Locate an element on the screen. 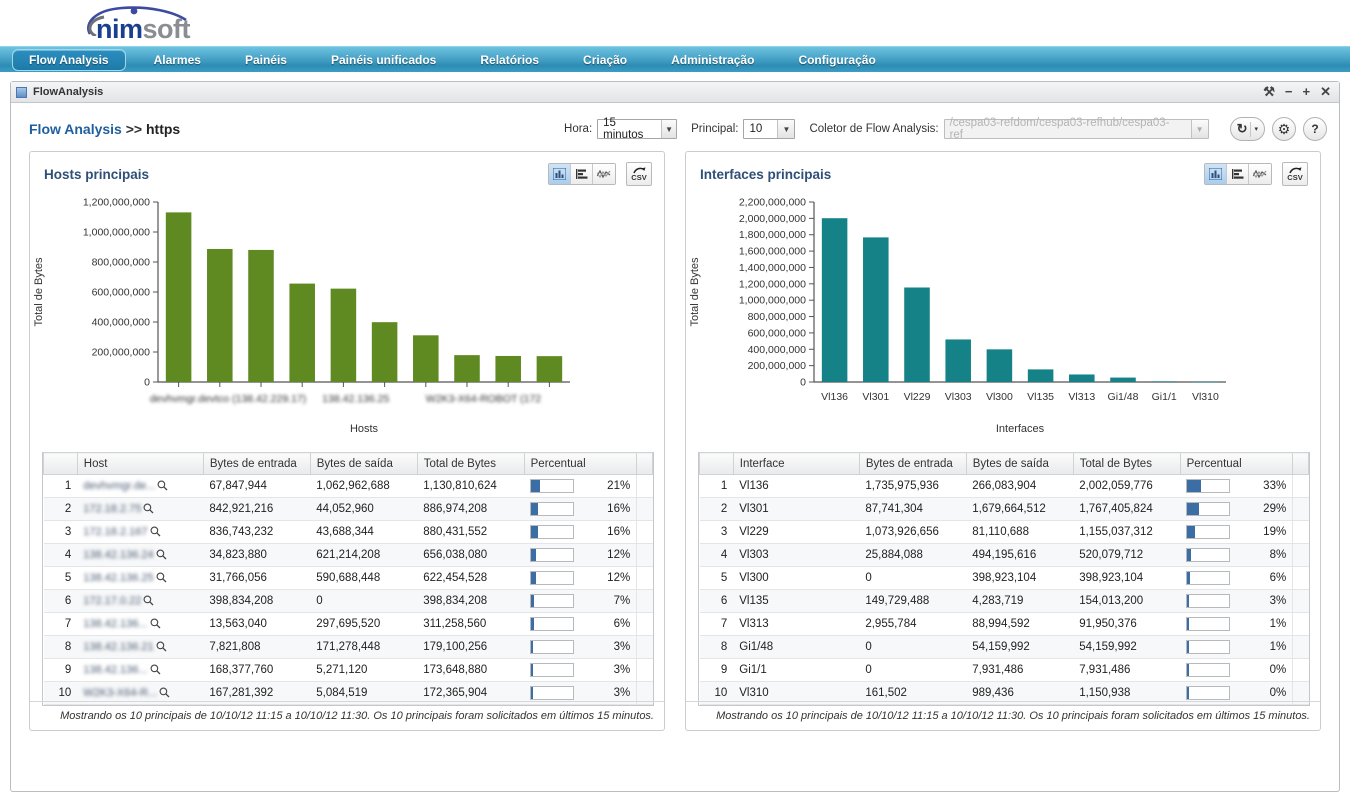  svg-text: 1,200,000,000 is located at coordinates (116, 203).